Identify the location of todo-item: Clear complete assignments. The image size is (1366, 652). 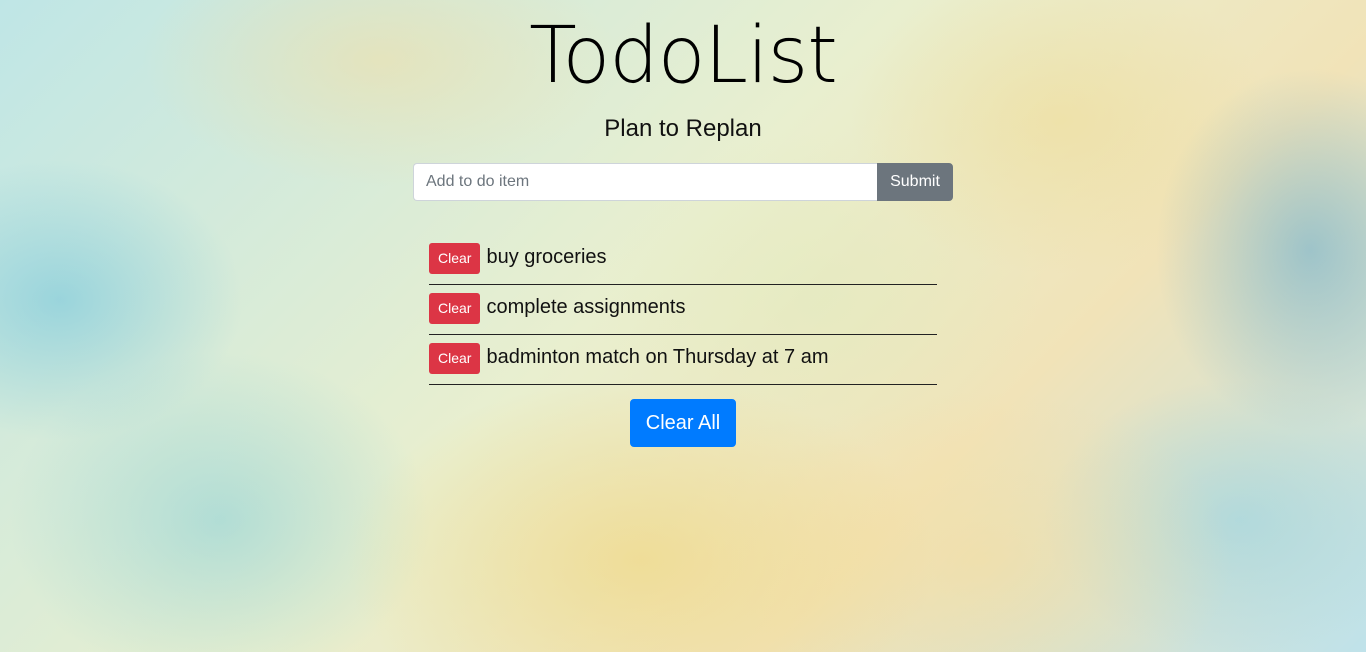
(683, 310).